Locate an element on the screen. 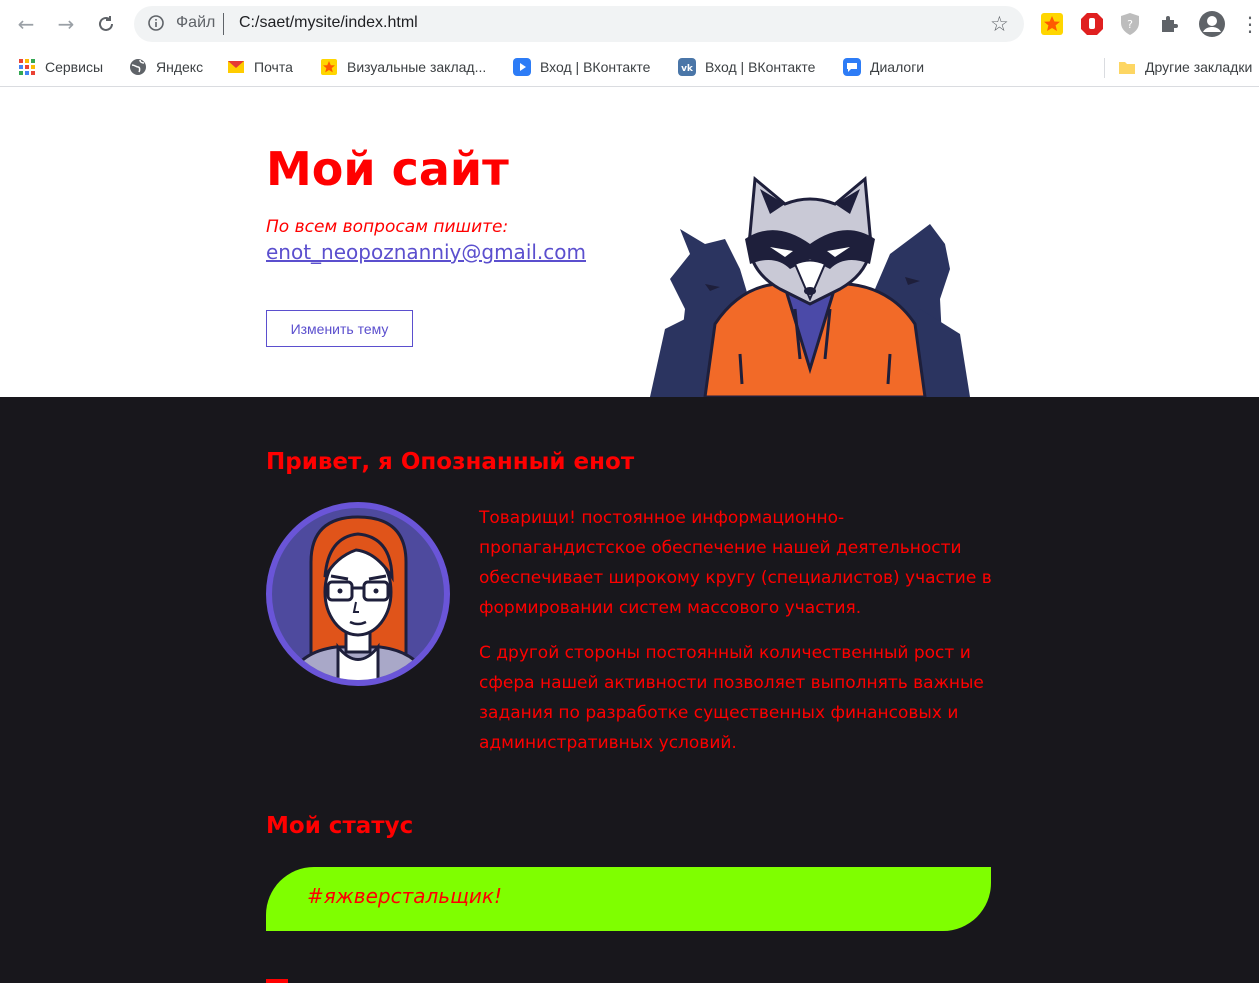  contact-label: По всем вопросам пишите: is located at coordinates (387, 227).